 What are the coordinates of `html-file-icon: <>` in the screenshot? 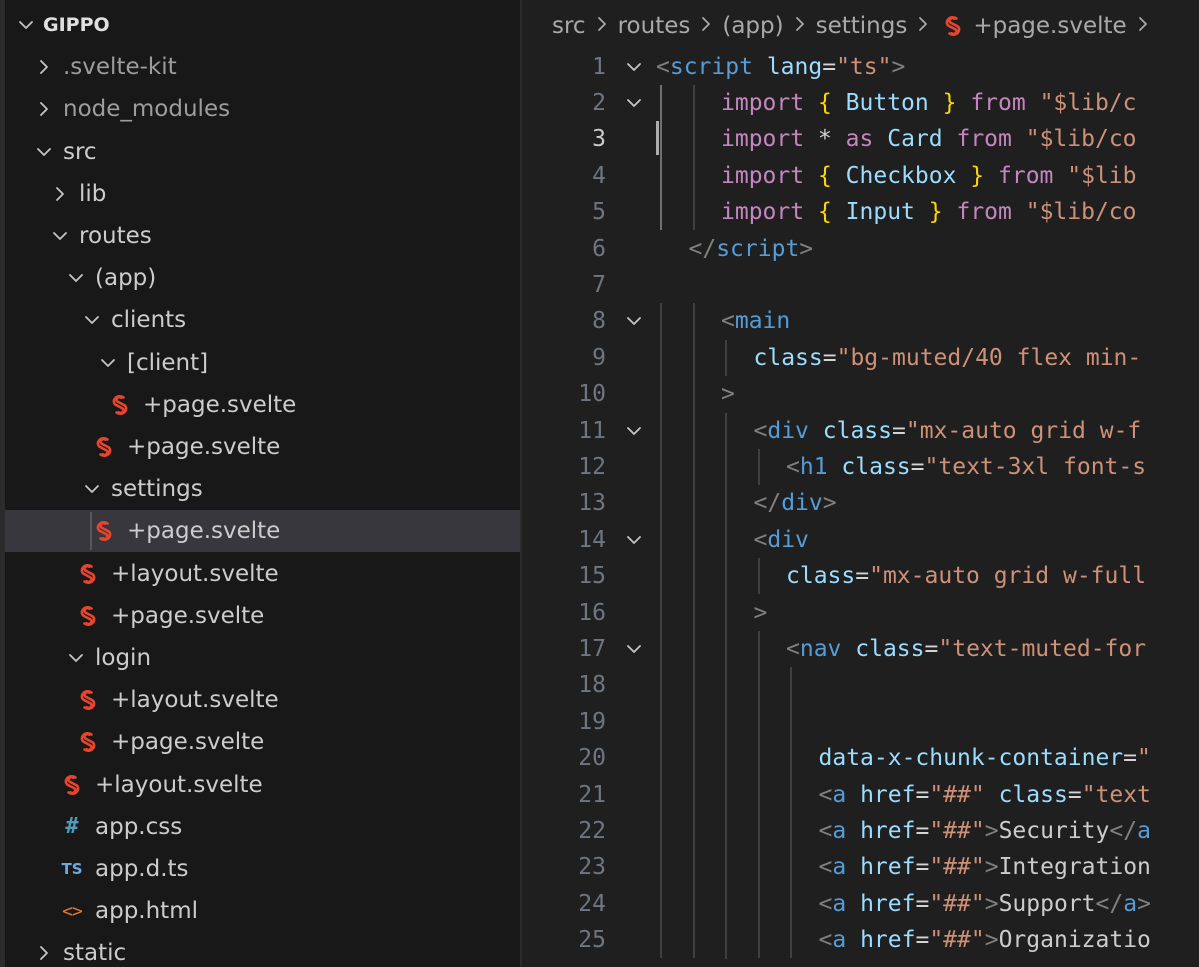 It's located at (72, 911).